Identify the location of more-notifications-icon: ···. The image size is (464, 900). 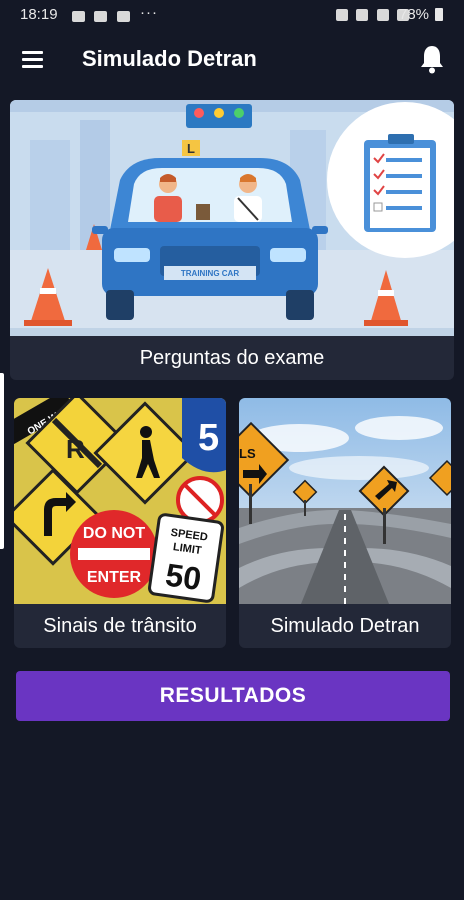
(149, 12).